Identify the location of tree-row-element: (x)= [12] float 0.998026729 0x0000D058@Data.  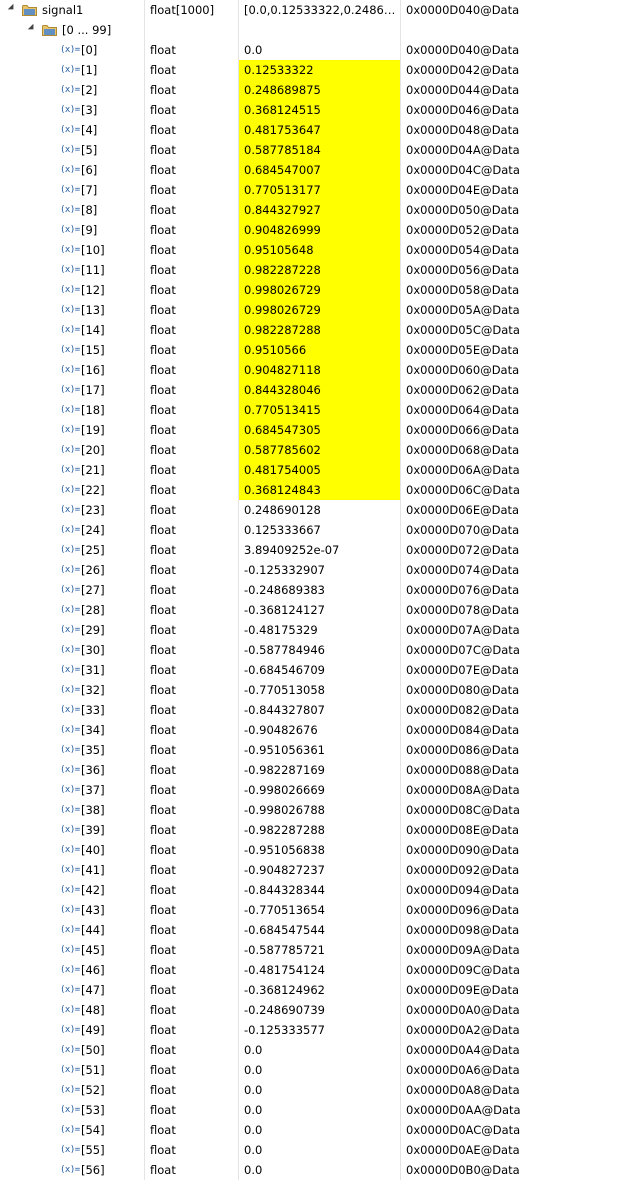
(310, 290).